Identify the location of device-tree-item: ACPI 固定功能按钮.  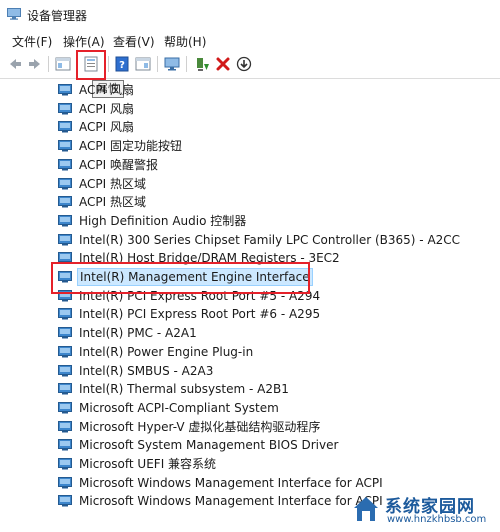
(121, 146).